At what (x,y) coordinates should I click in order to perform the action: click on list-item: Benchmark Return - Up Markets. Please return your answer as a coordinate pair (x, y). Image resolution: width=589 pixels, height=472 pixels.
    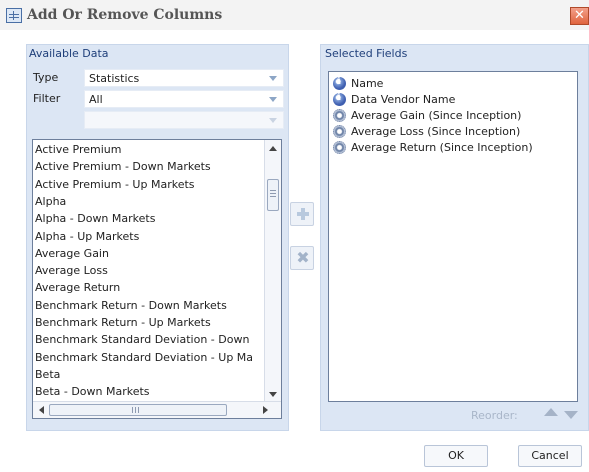
    Looking at the image, I should click on (123, 324).